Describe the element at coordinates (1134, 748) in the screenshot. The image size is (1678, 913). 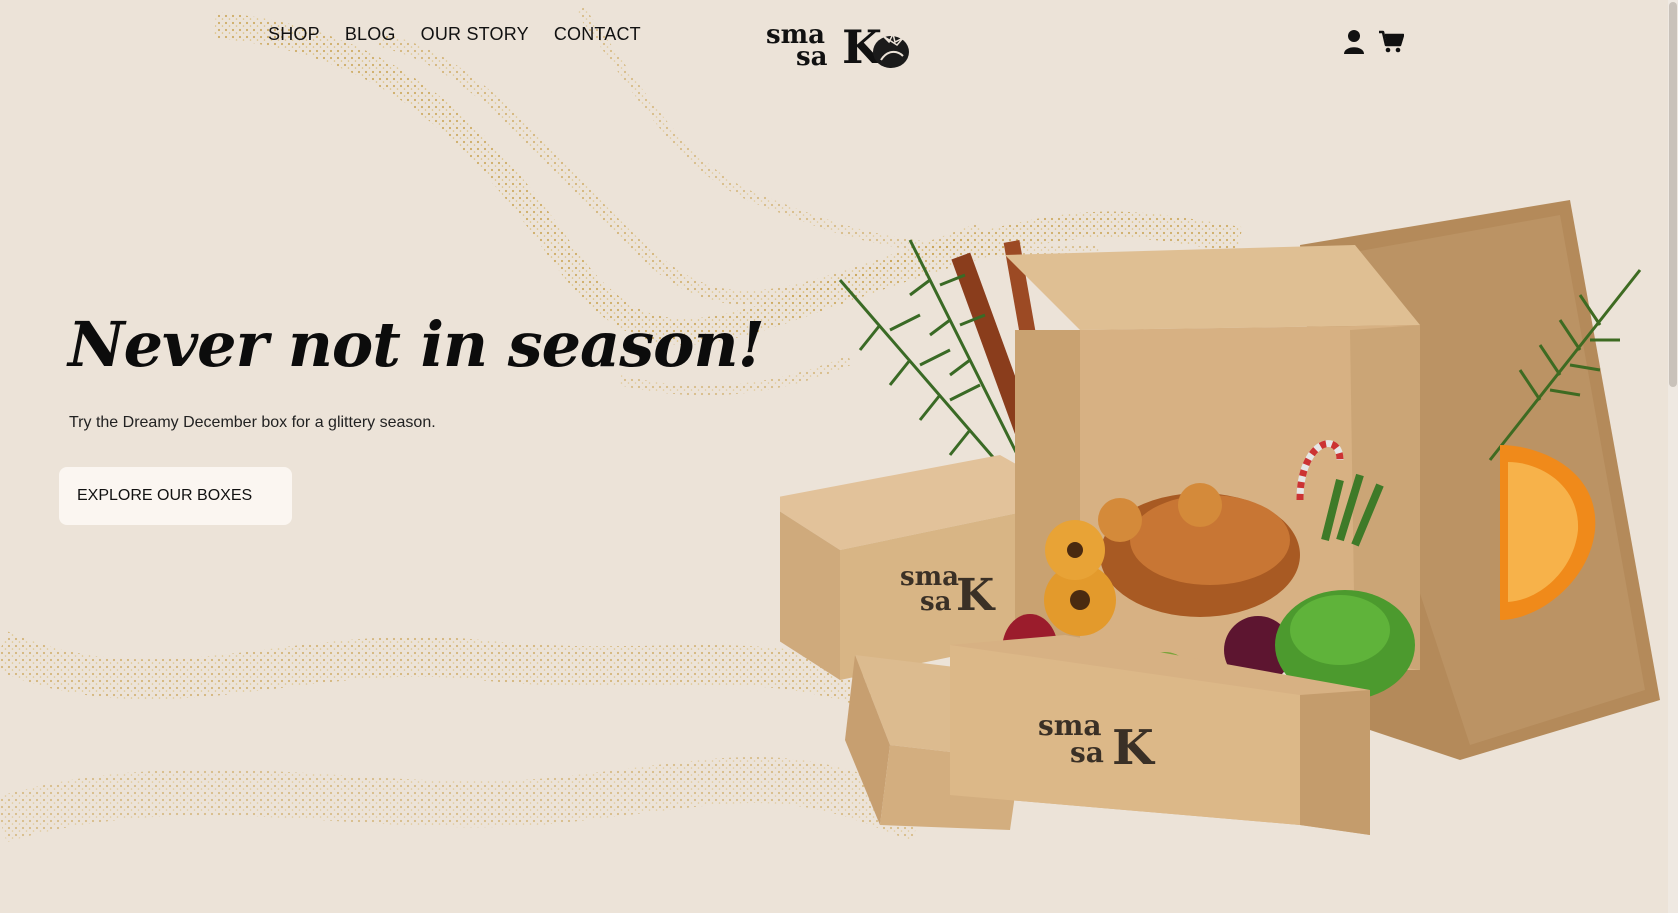
I see `box-front-logo-mark: K` at that location.